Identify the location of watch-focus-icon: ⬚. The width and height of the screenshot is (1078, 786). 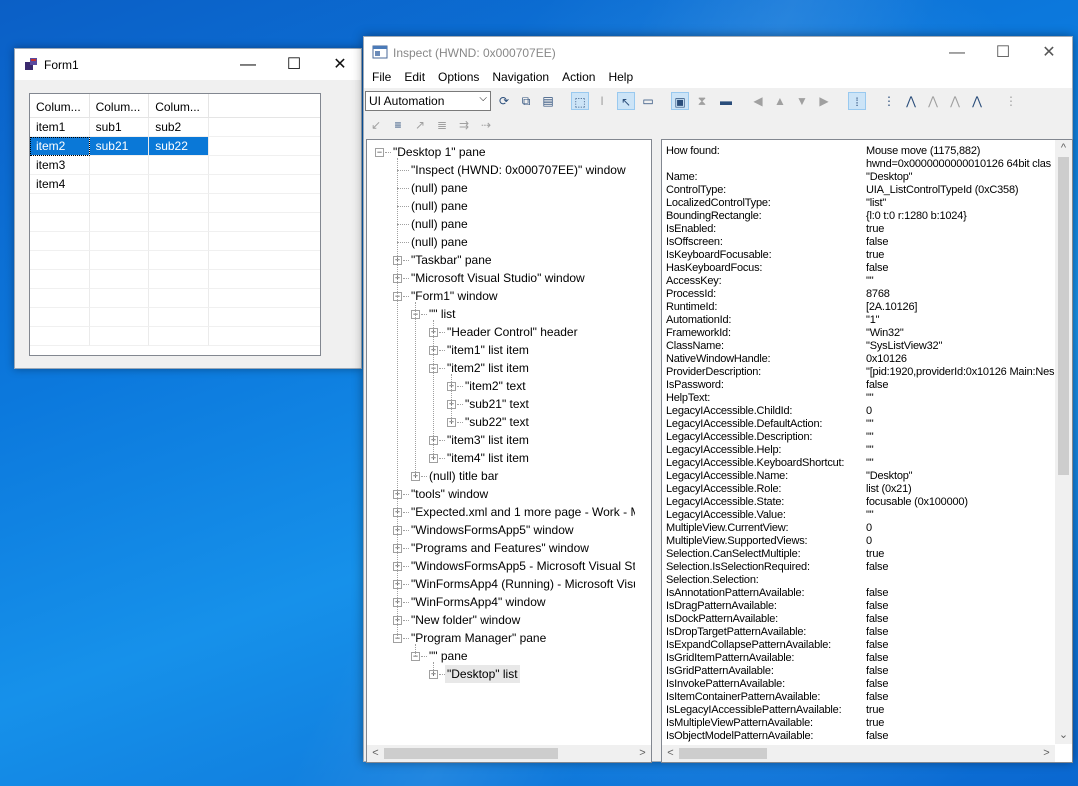
(580, 101).